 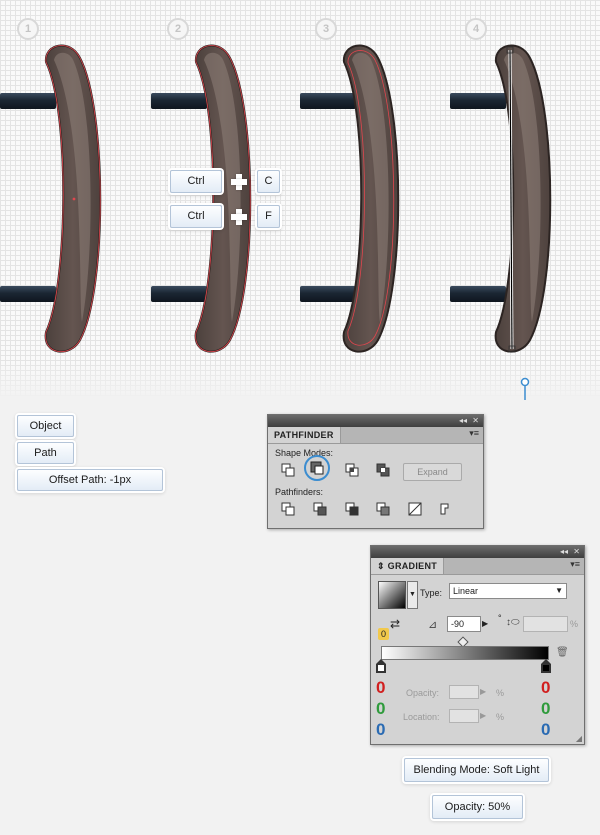 I want to click on right-stop-g: 0, so click(x=546, y=708).